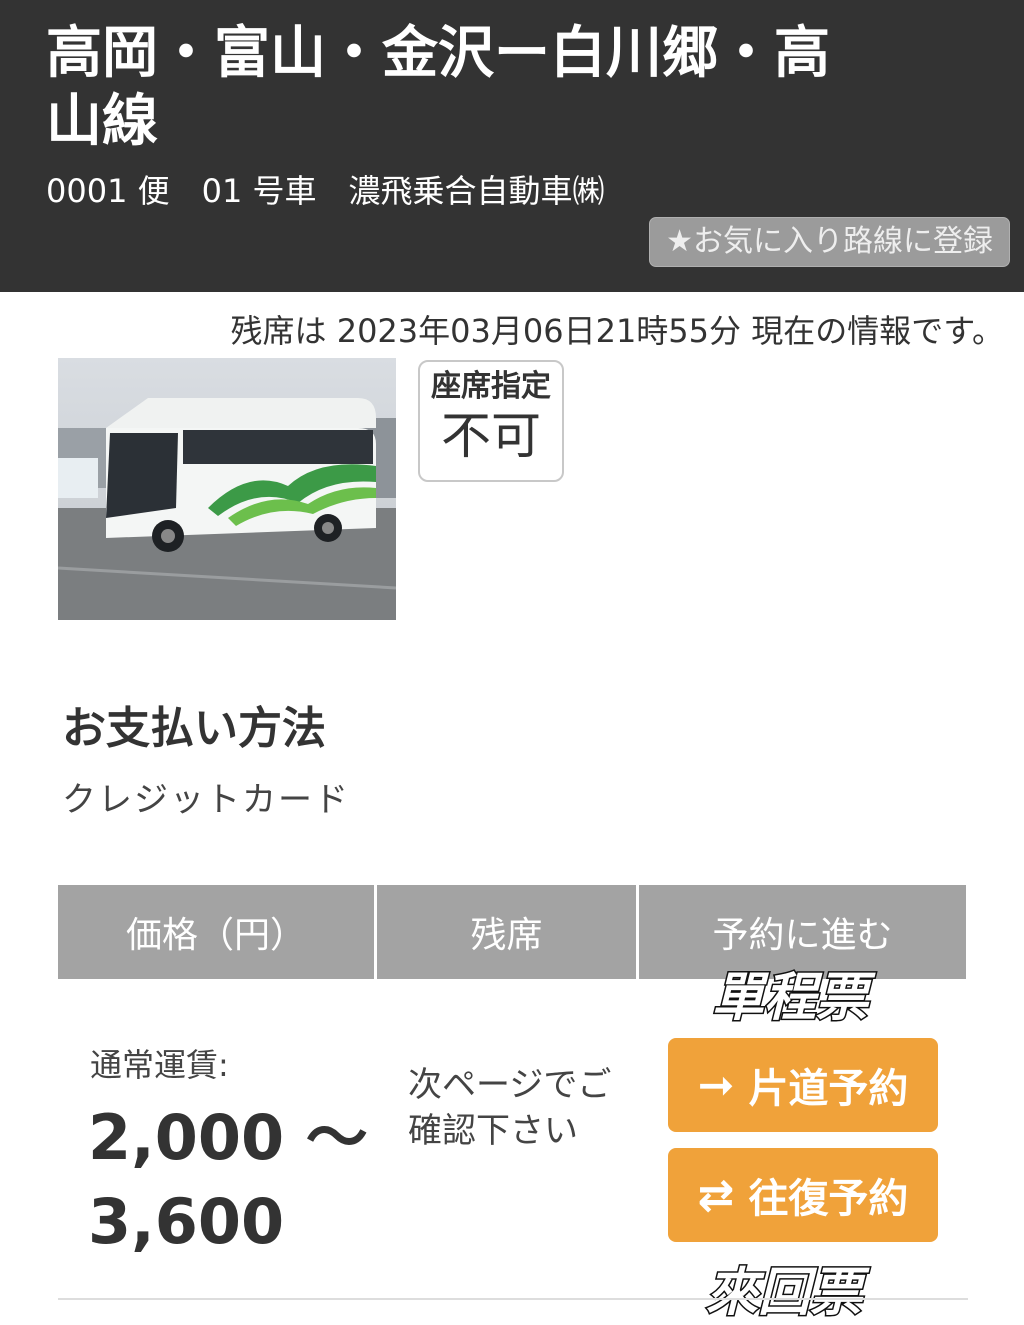 The image size is (1024, 1325). Describe the element at coordinates (617, 331) in the screenshot. I see `availability-notice: 残席は 2023年03月06日21時55分 現在の情報です。` at that location.